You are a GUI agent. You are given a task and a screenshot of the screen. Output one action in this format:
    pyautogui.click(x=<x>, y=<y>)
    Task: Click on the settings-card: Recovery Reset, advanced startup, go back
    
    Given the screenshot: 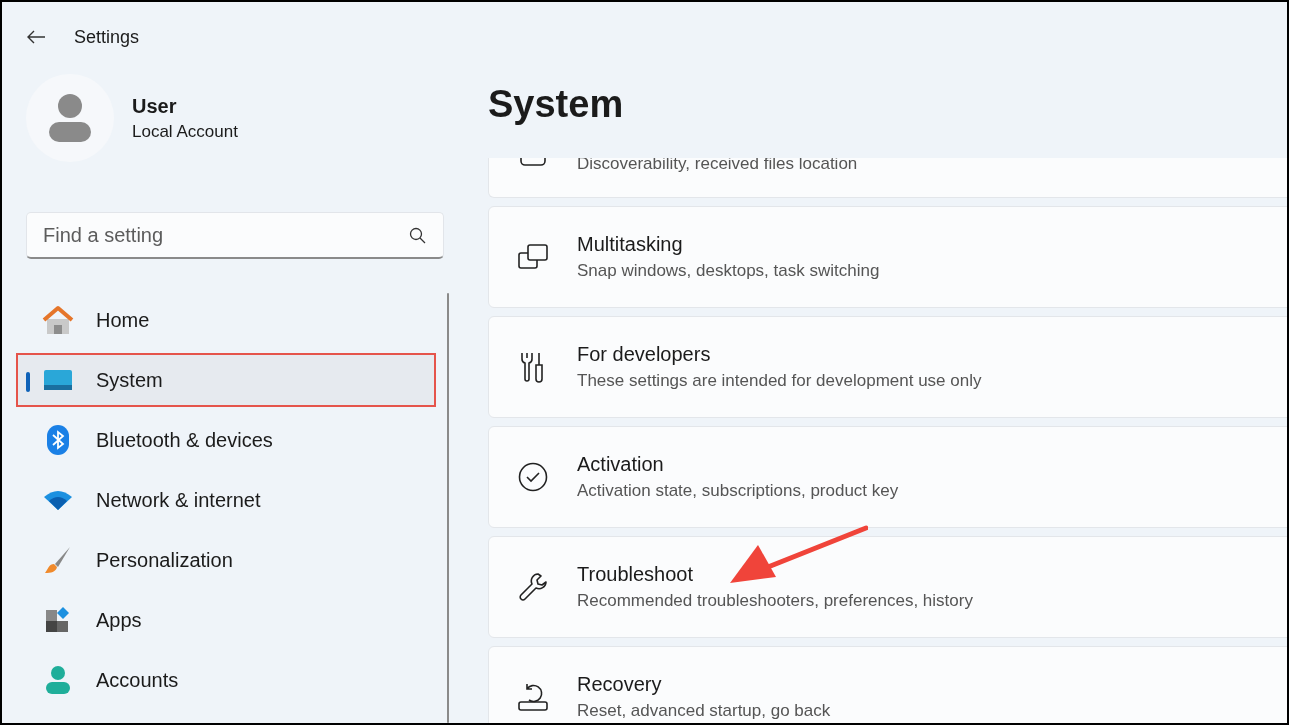 What is the action you would take?
    pyautogui.click(x=887, y=684)
    